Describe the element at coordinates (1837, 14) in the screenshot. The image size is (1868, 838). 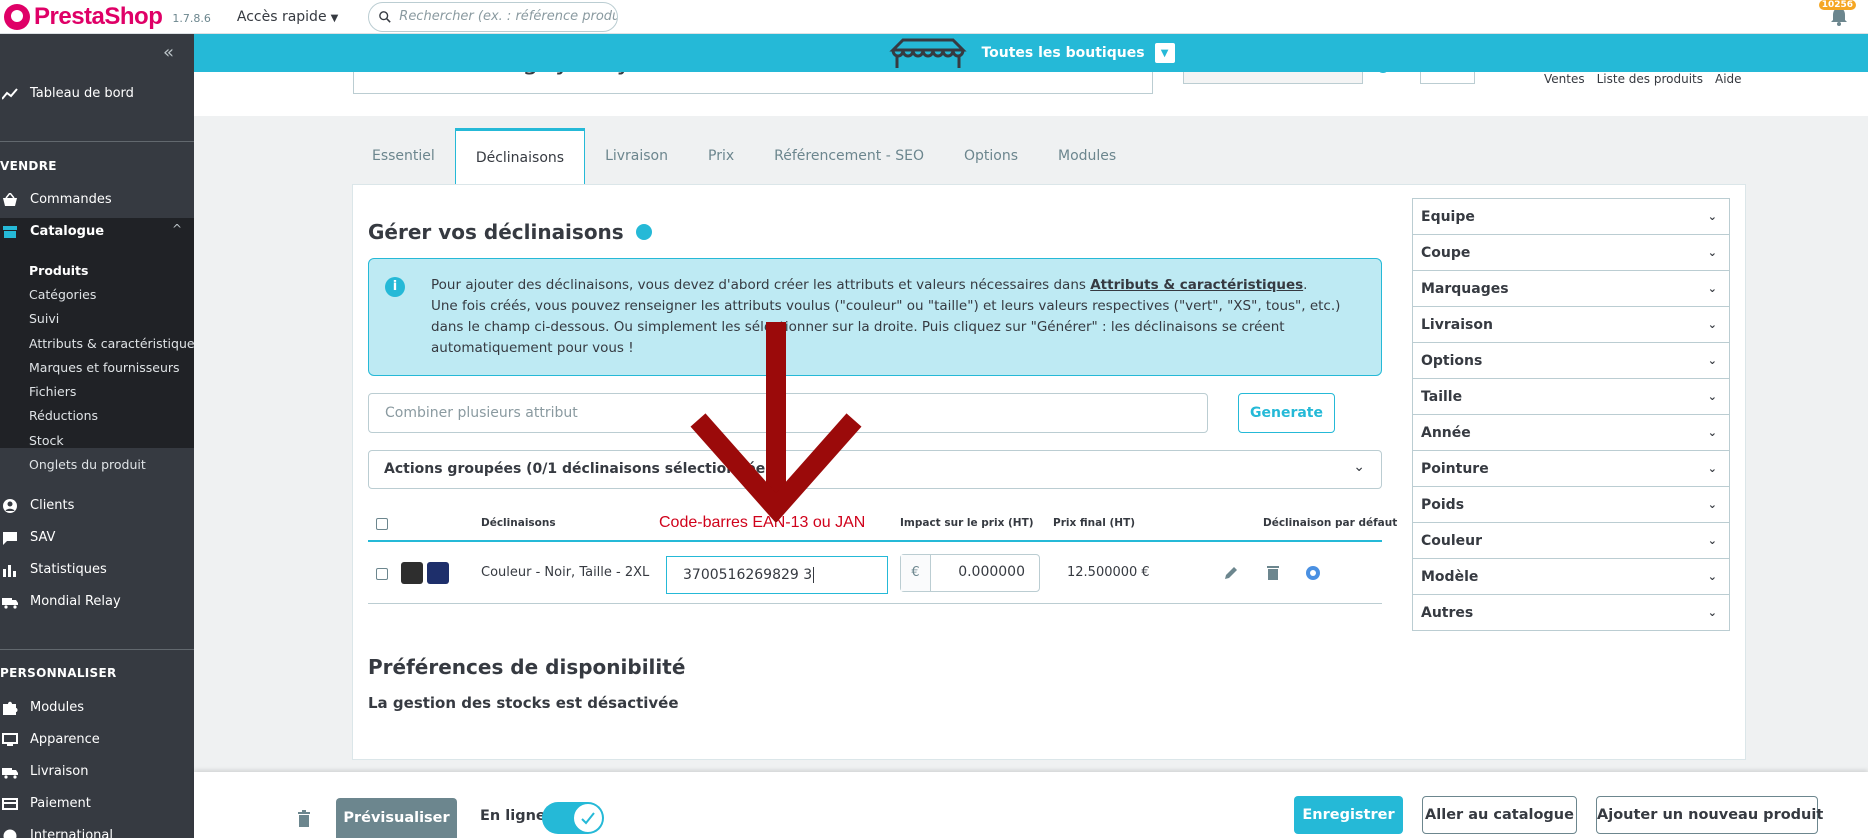
I see `notifications-button: 10256` at that location.